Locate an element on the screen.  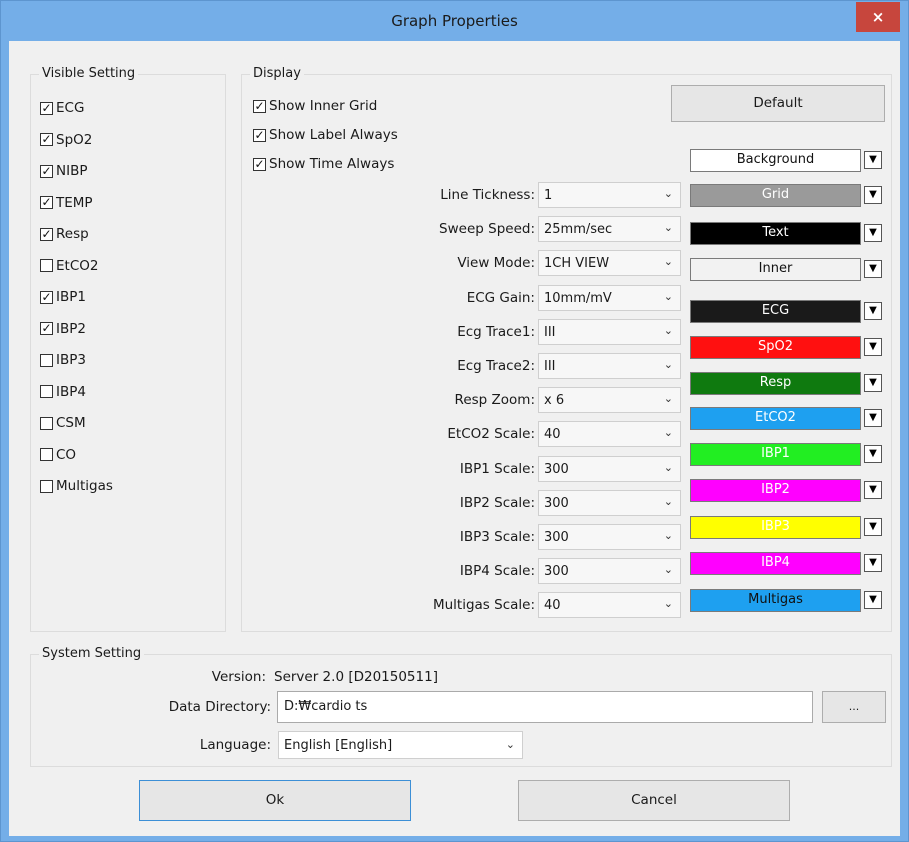
color-swatch-grid: Grid is located at coordinates (775, 195).